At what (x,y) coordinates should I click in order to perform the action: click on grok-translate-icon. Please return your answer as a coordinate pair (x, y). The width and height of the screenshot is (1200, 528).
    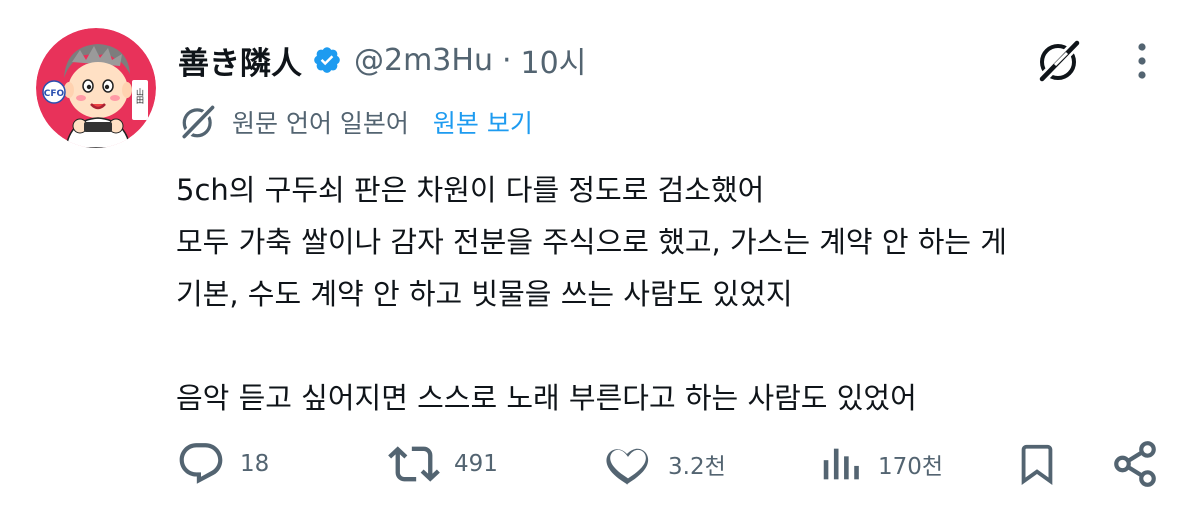
    Looking at the image, I should click on (198, 122).